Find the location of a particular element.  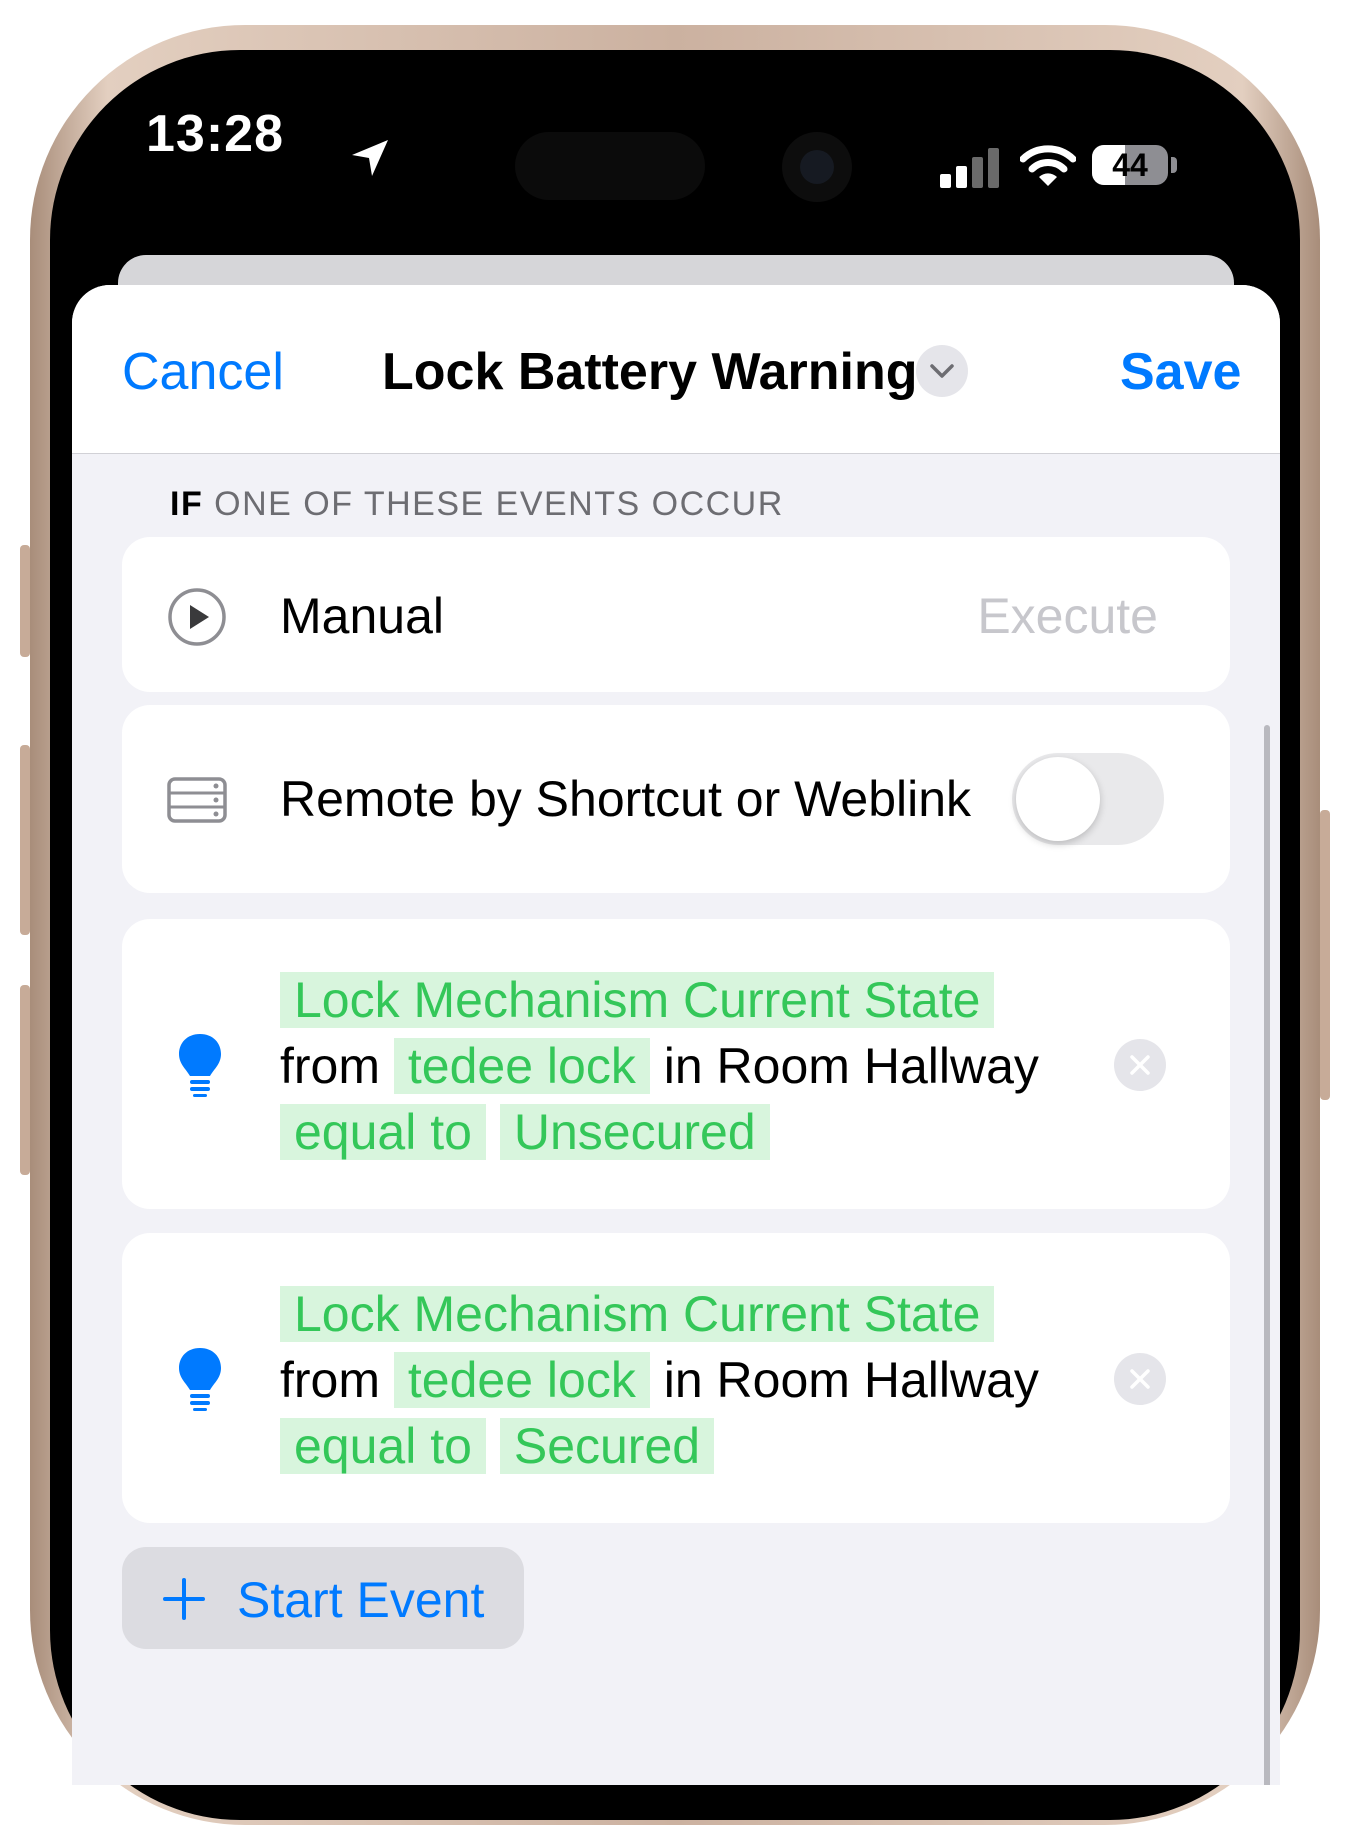

save-button: Save is located at coordinates (1180, 372).